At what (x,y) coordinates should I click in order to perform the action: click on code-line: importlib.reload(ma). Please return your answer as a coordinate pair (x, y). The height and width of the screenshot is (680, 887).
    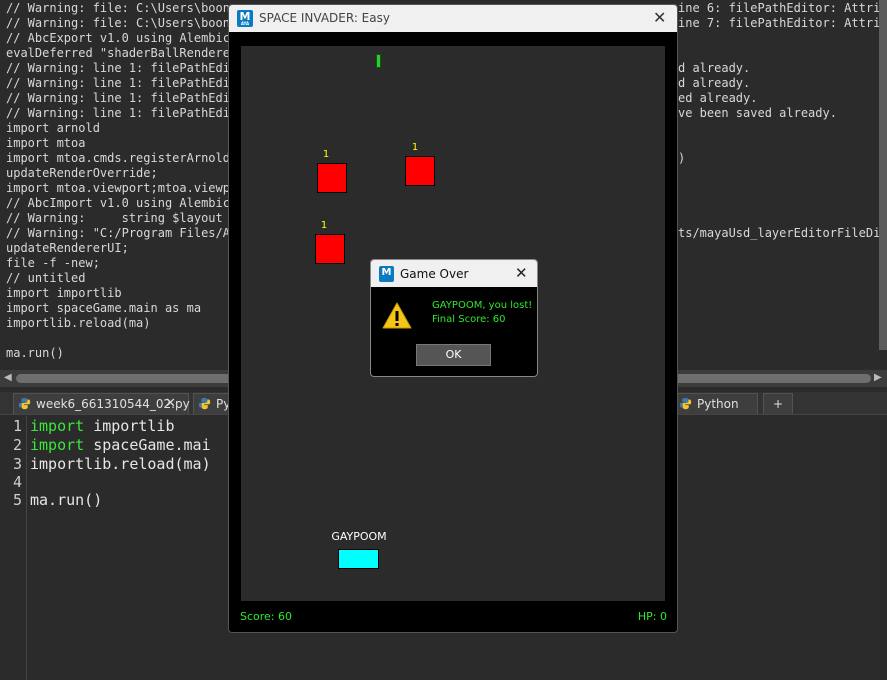
    Looking at the image, I should click on (120, 464).